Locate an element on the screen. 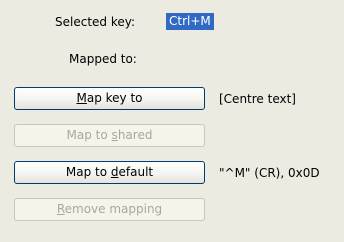 The image size is (344, 242). remove-mapping-button: Remove mapping is located at coordinates (109, 209).